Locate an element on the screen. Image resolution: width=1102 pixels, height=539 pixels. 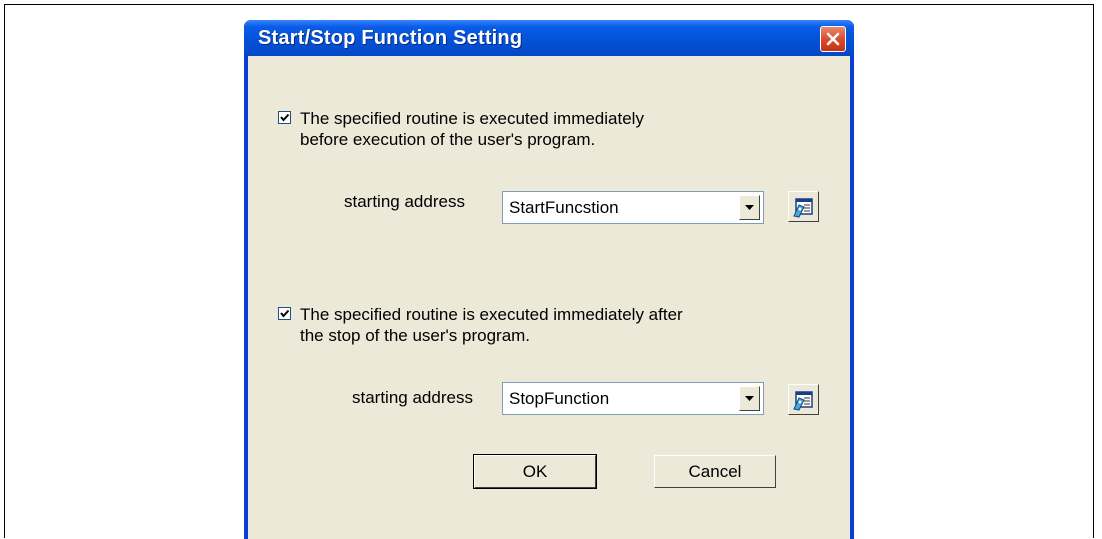
start-address-value: StartFuncstion is located at coordinates (564, 207).